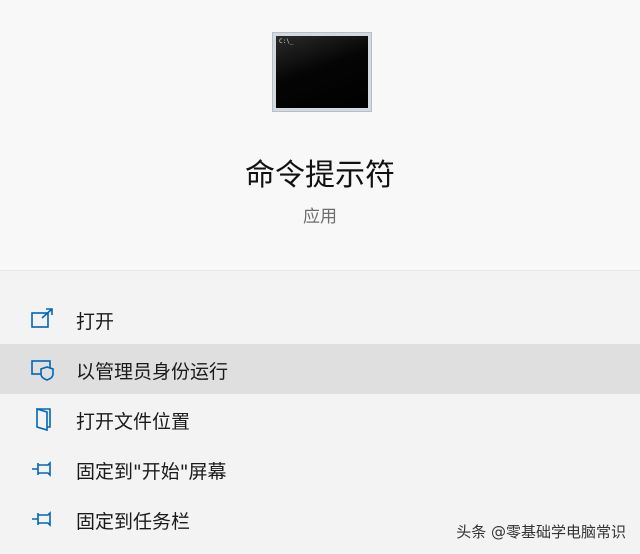  What do you see at coordinates (541, 532) in the screenshot?
I see `watermark: 头条 @零基础学电脑常识` at bounding box center [541, 532].